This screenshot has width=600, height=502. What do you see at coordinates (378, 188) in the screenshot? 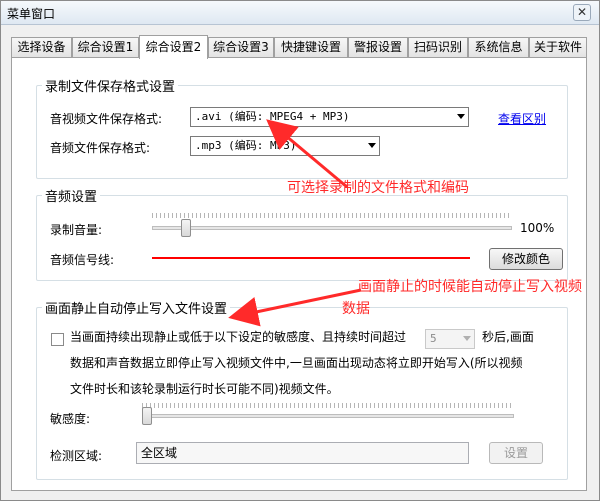
I see `format-annotation: 可选择录制的文件格式和编码` at bounding box center [378, 188].